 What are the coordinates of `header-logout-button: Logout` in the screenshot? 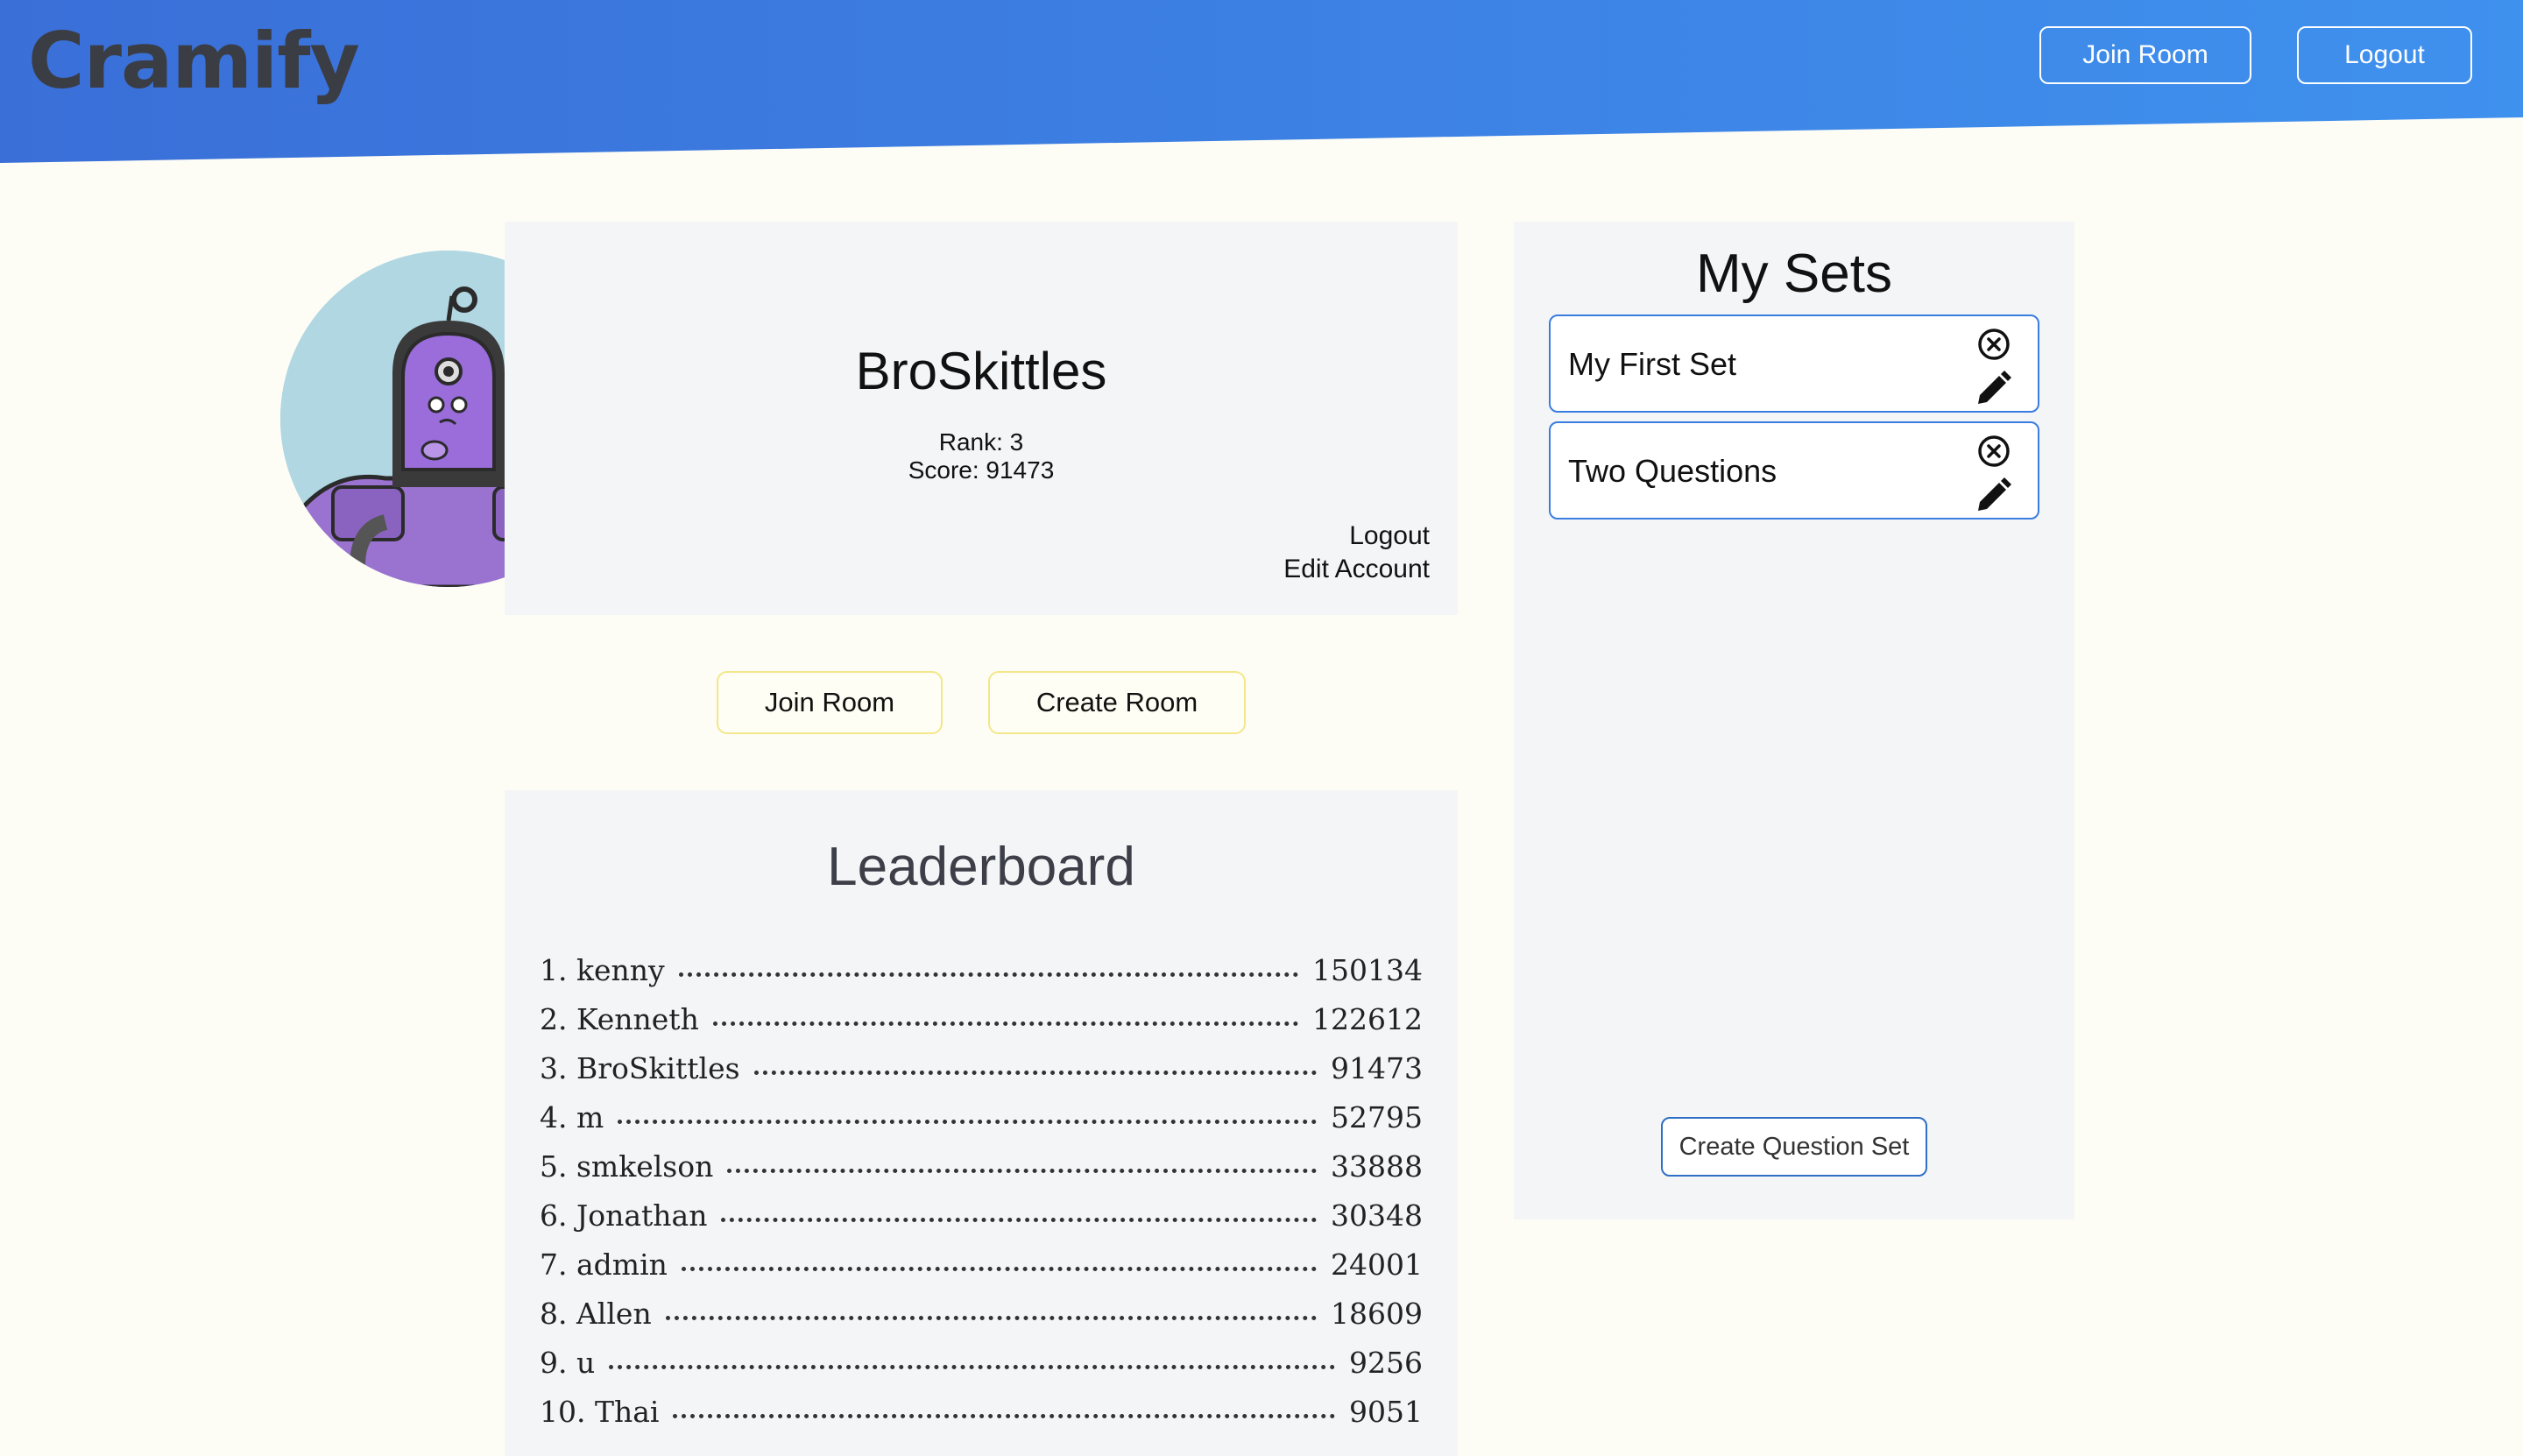 It's located at (2384, 55).